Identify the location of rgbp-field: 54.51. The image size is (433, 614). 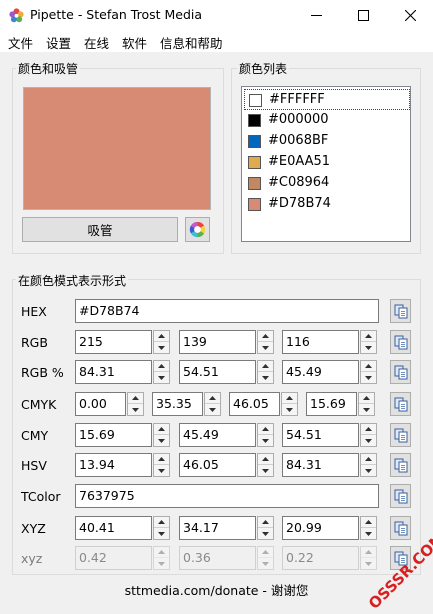
(217, 372).